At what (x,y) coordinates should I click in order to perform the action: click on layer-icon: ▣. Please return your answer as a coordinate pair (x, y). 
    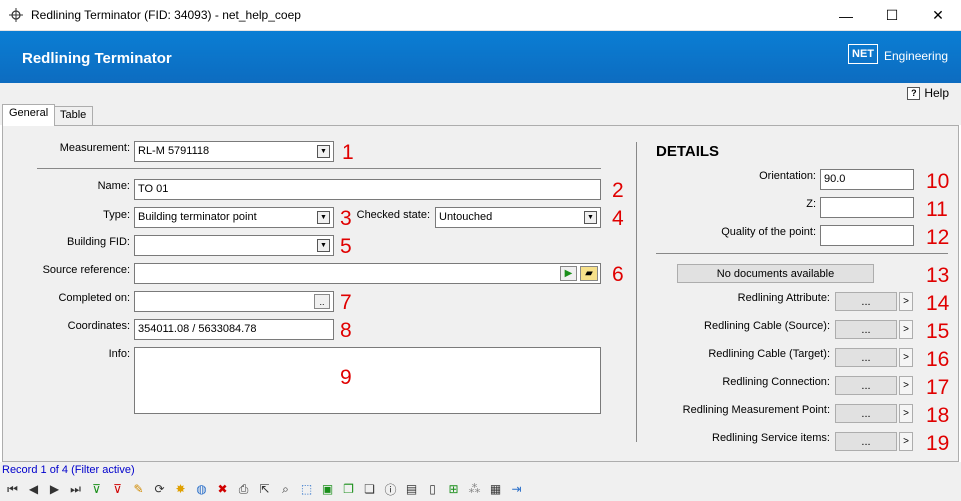
    Looking at the image, I should click on (327, 489).